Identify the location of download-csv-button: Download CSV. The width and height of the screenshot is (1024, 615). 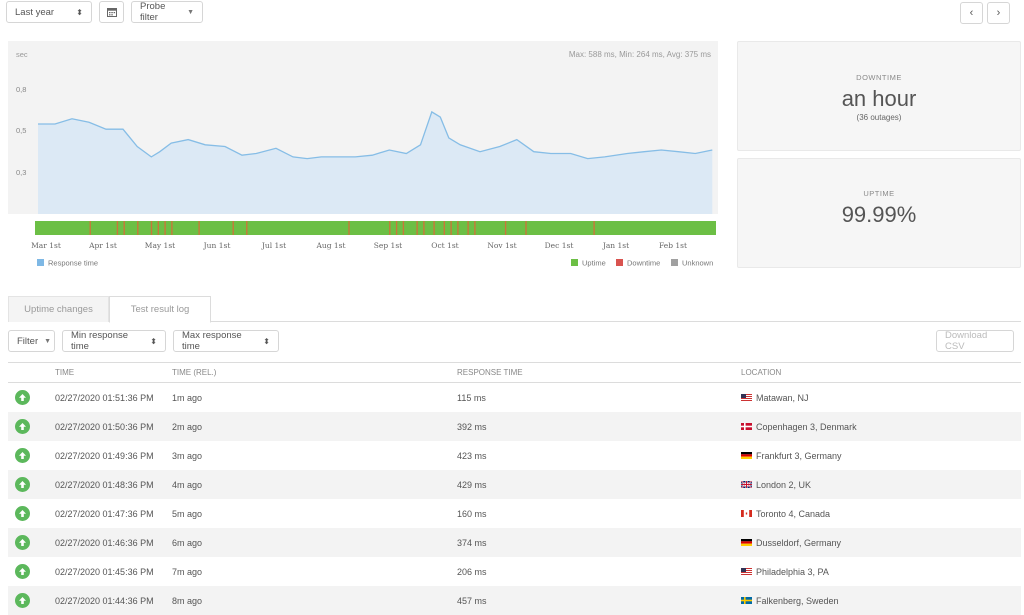
(975, 341).